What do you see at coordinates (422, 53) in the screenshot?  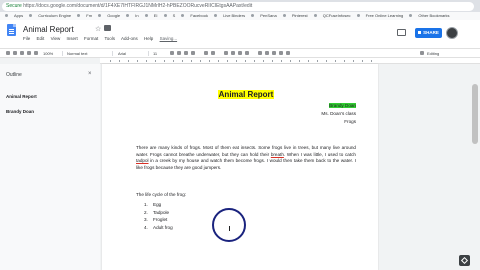 I see `pencil-icon` at bounding box center [422, 53].